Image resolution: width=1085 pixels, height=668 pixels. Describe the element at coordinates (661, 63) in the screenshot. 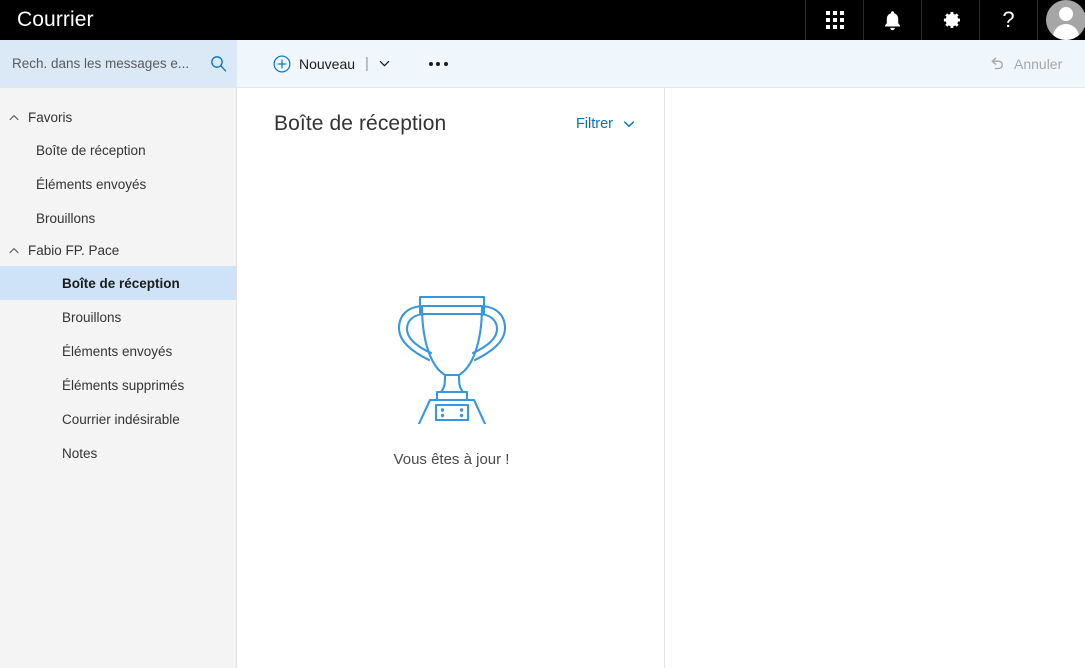

I see `command-bar: Nouveau | Annuler` at that location.